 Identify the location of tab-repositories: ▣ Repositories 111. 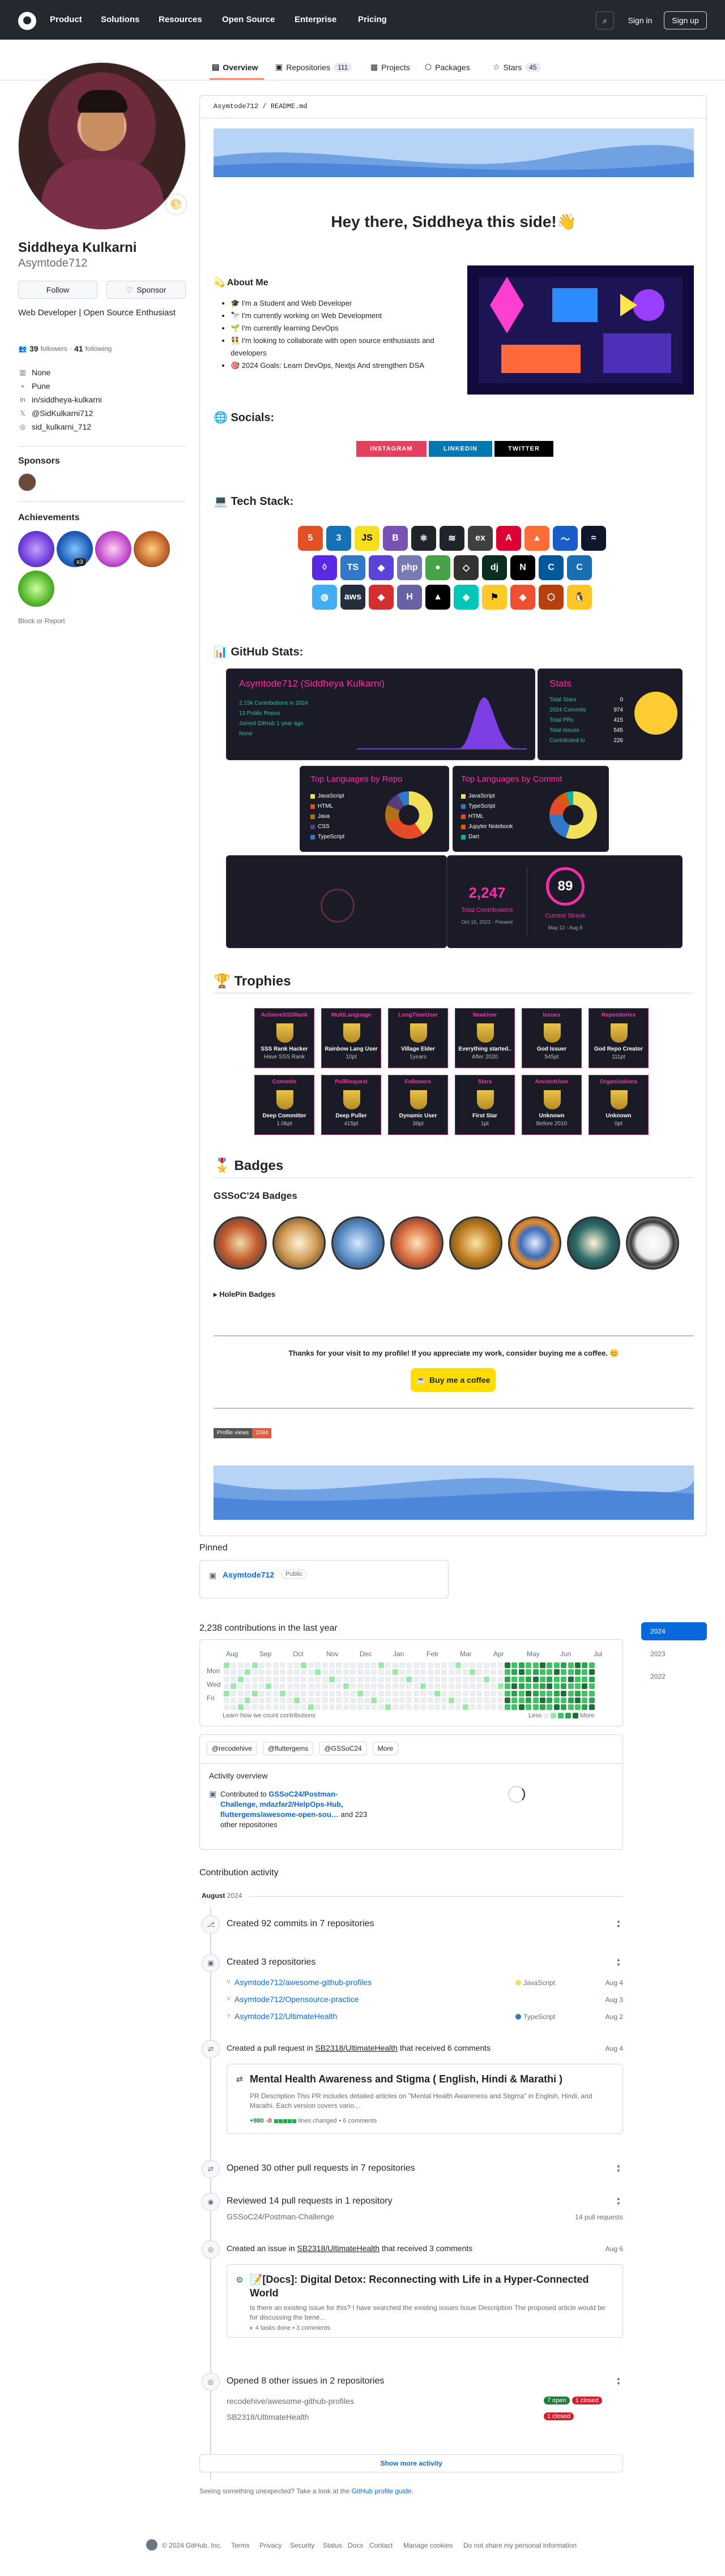
(313, 67).